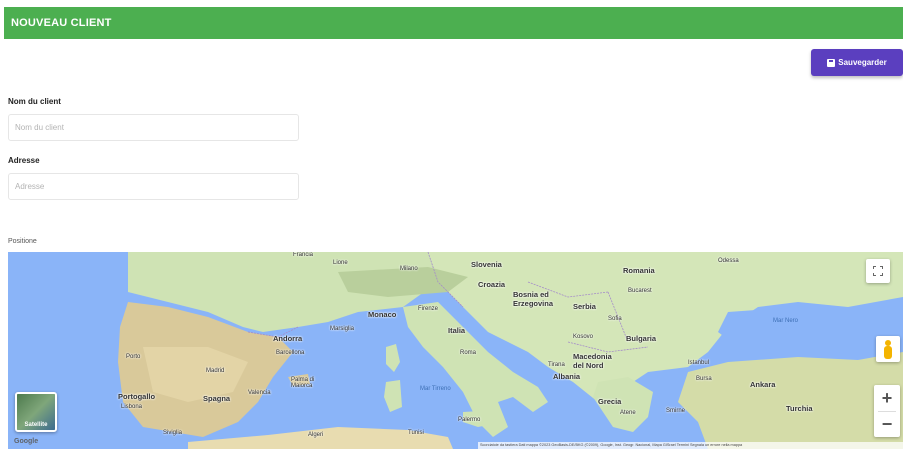  Describe the element at coordinates (799, 408) in the screenshot. I see `map-label-turchia: Turchia` at that location.